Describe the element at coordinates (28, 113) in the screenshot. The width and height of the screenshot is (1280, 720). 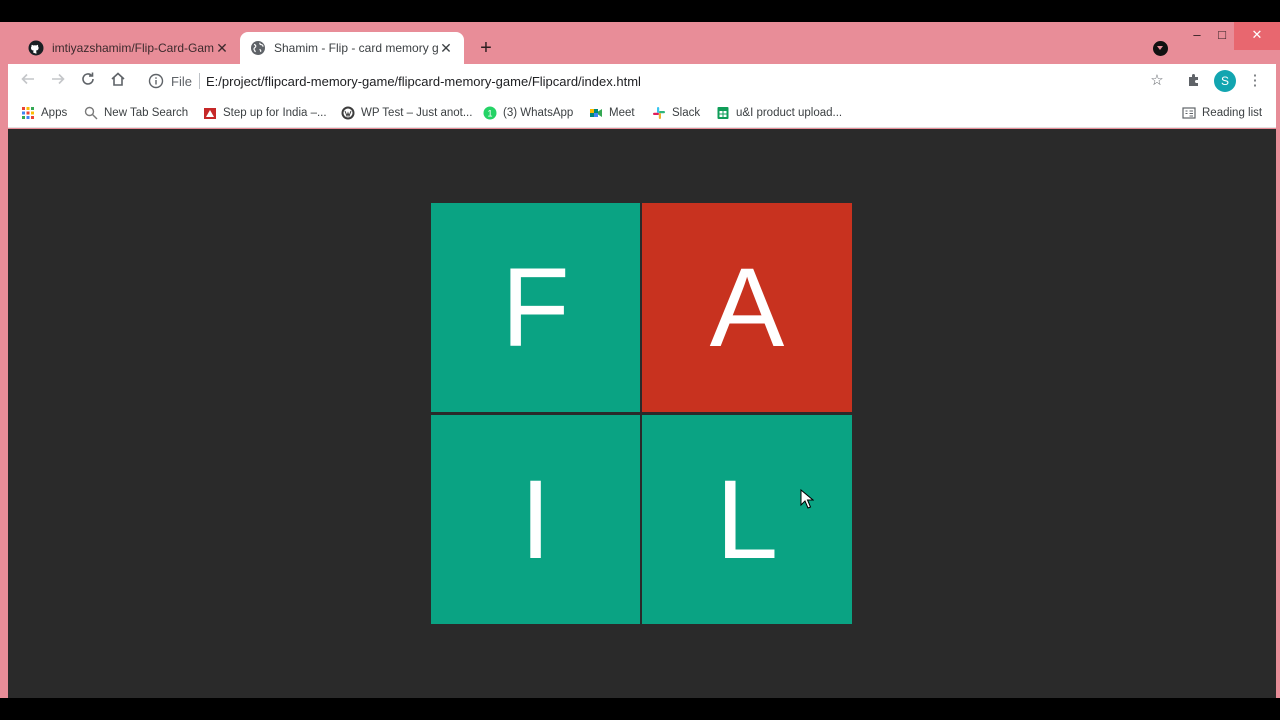
I see `apps-grid-icon` at that location.